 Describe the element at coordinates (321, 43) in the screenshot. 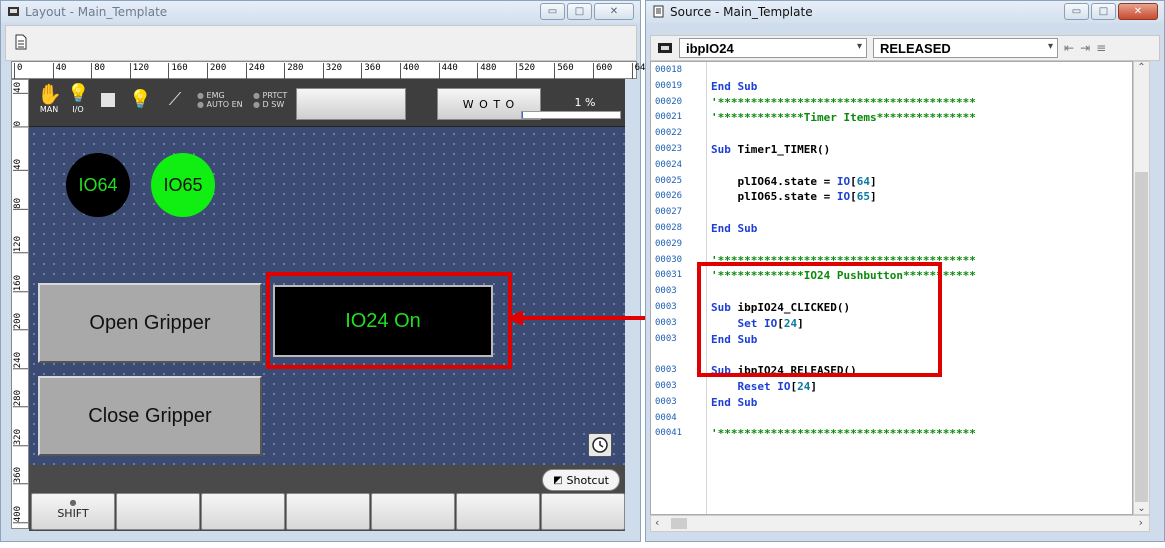

I see `layout-toolbar` at that location.